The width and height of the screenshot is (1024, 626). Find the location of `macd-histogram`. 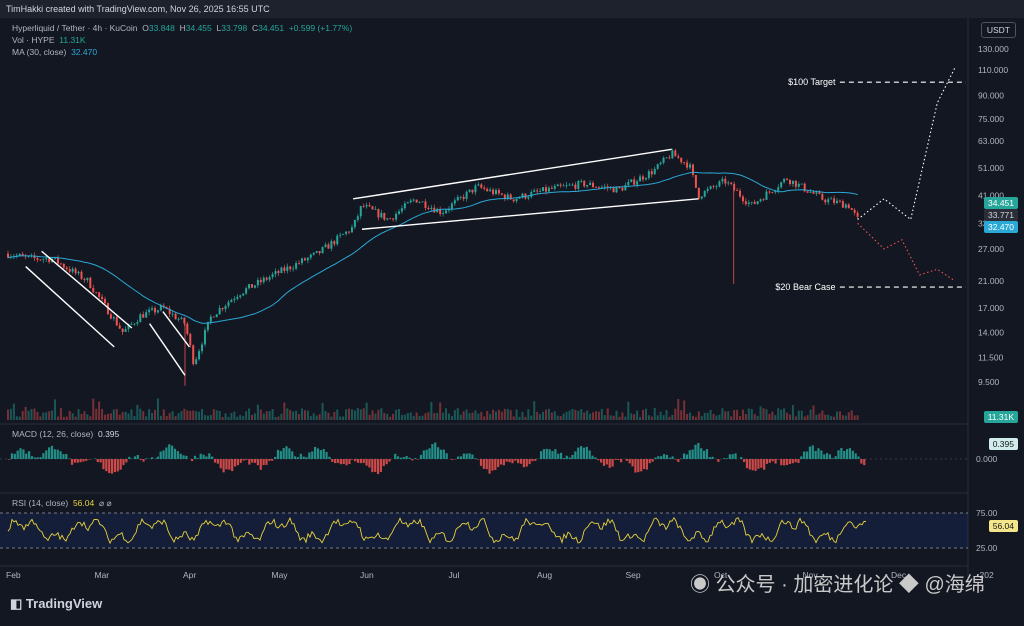

macd-histogram is located at coordinates (437, 458).